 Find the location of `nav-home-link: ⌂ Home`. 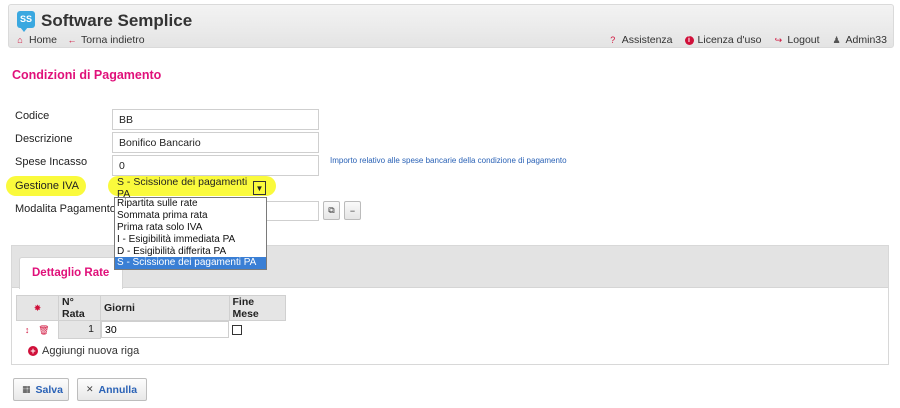

nav-home-link: ⌂ Home is located at coordinates (36, 40).